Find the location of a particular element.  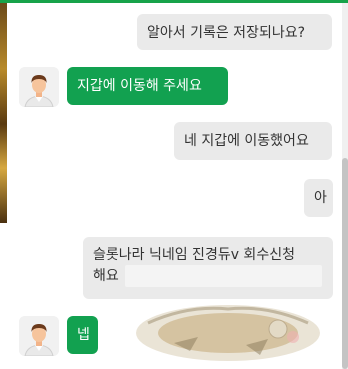

user-message-bubble: 아 is located at coordinates (318, 198).